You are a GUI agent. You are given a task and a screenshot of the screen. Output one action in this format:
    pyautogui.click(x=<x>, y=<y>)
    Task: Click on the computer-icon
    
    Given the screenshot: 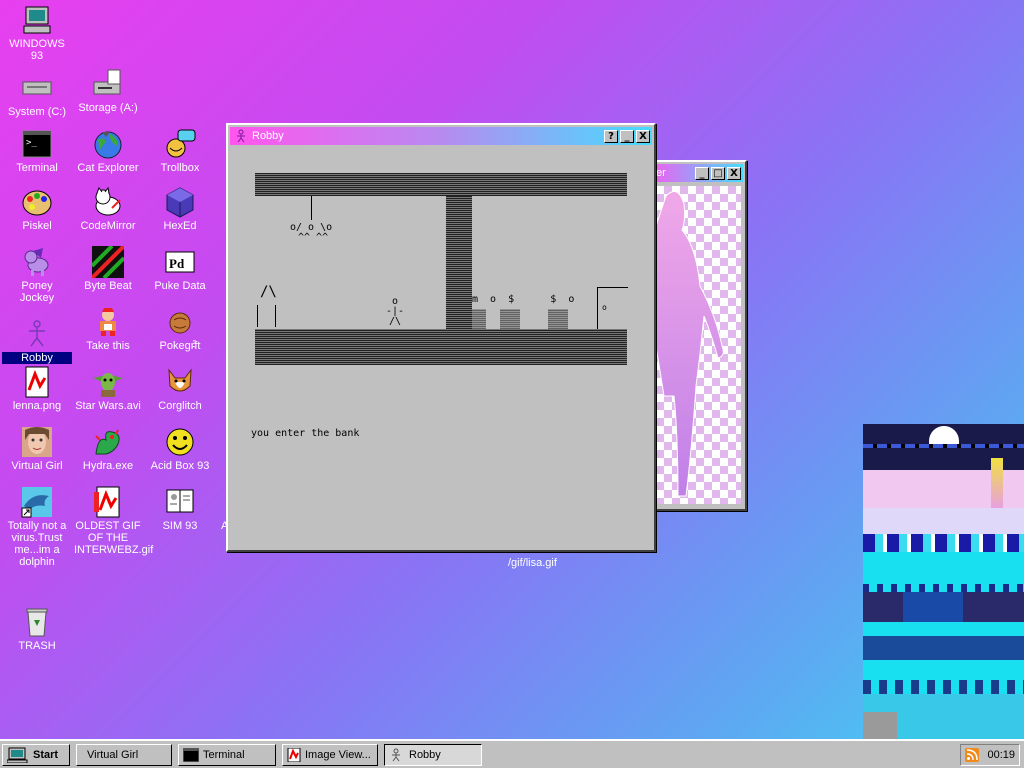 What is the action you would take?
    pyautogui.click(x=37, y=20)
    